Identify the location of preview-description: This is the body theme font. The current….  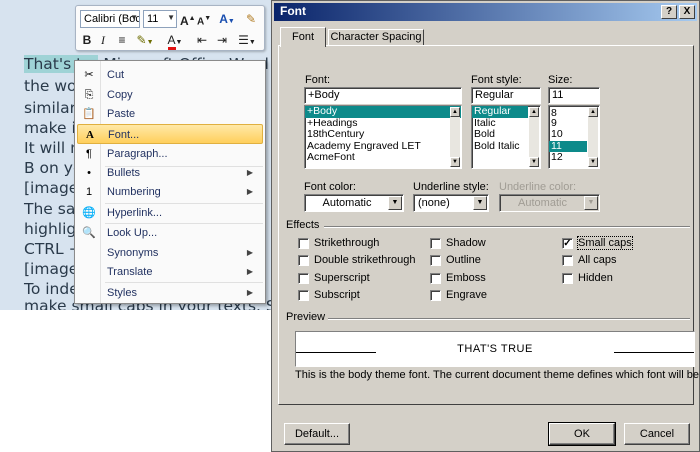
(497, 375).